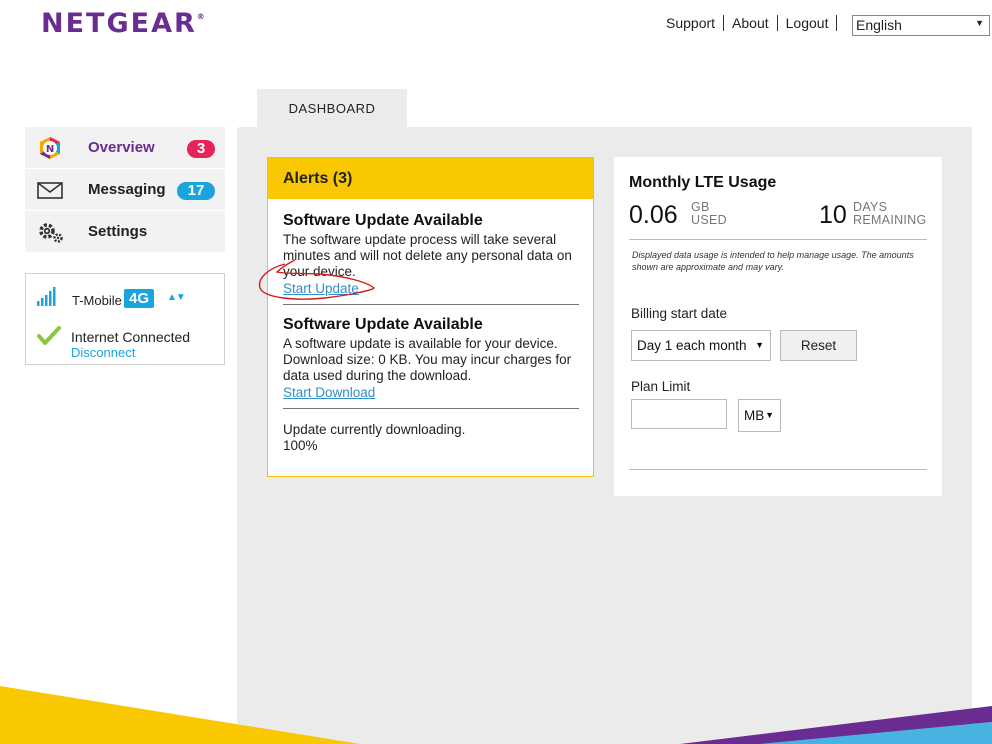  I want to click on language-select: English ▼, so click(921, 25).